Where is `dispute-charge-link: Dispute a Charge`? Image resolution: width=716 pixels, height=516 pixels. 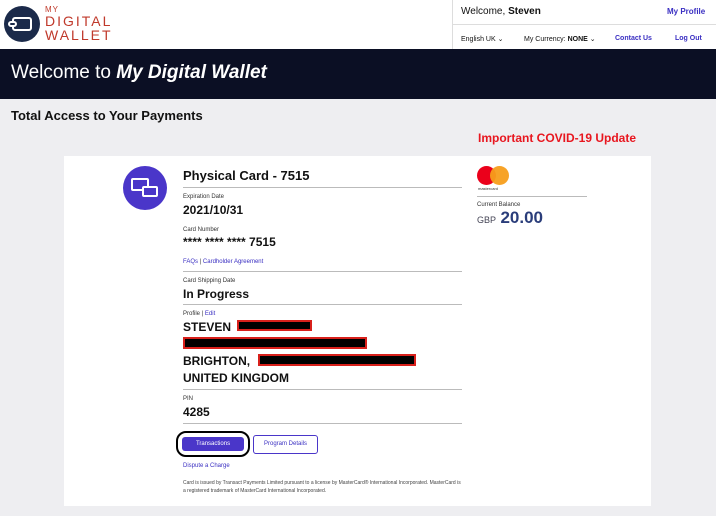 dispute-charge-link: Dispute a Charge is located at coordinates (206, 466).